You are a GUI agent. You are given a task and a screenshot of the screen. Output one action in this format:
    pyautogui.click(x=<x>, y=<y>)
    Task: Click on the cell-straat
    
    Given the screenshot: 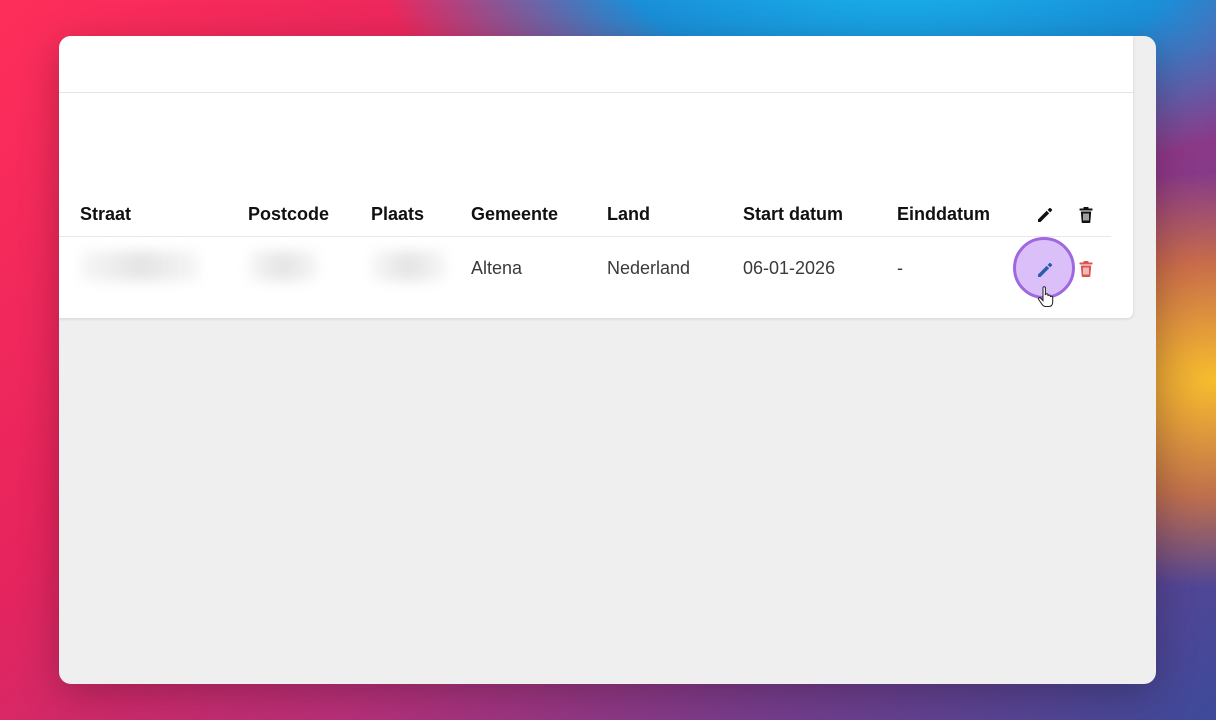 What is the action you would take?
    pyautogui.click(x=153, y=268)
    